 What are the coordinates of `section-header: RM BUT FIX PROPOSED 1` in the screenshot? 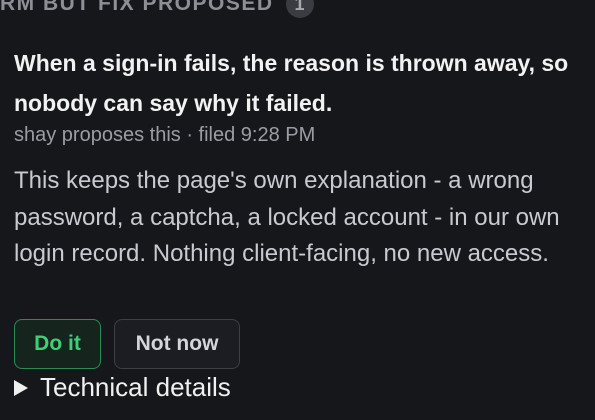 It's located at (157, 9).